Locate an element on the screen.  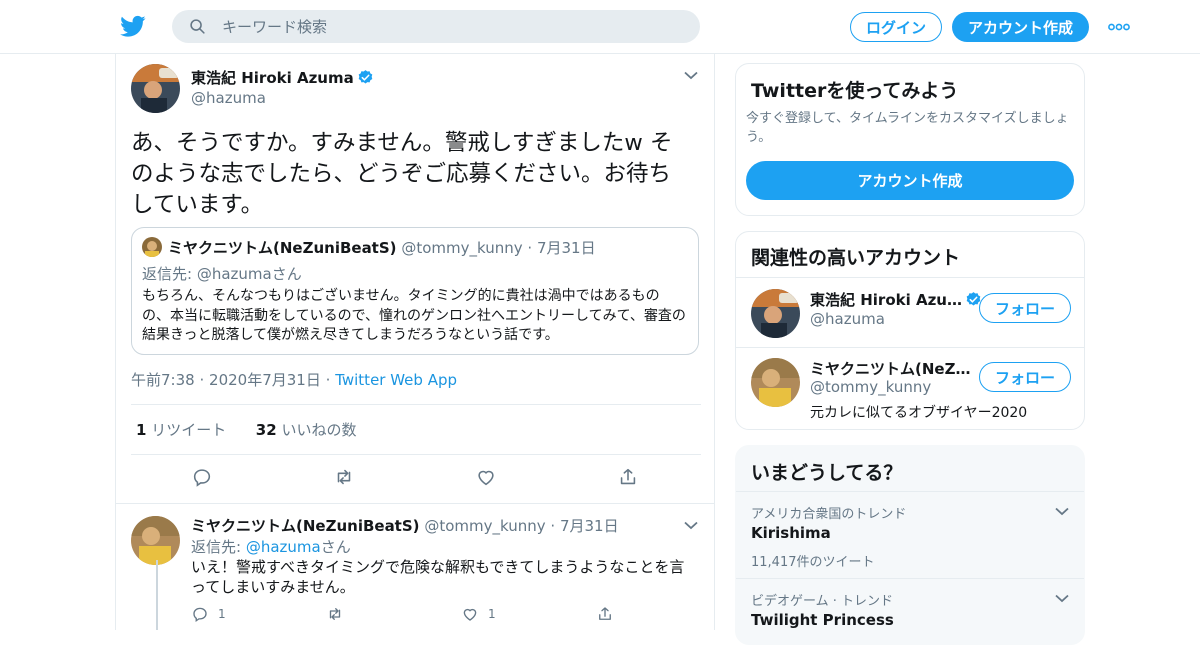
search-bar is located at coordinates (436, 26).